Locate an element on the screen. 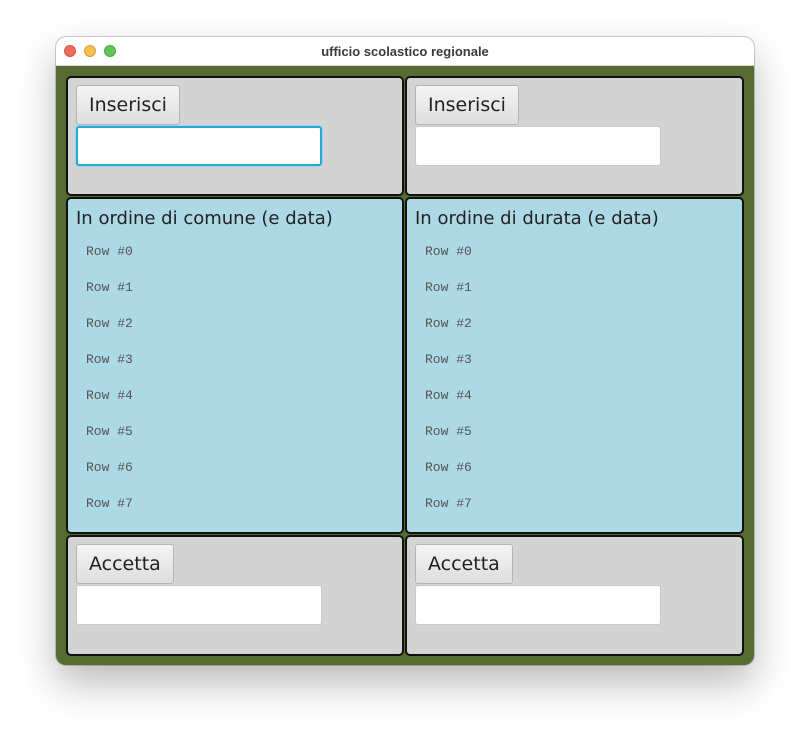 The image size is (810, 740). insert-input-right is located at coordinates (538, 146).